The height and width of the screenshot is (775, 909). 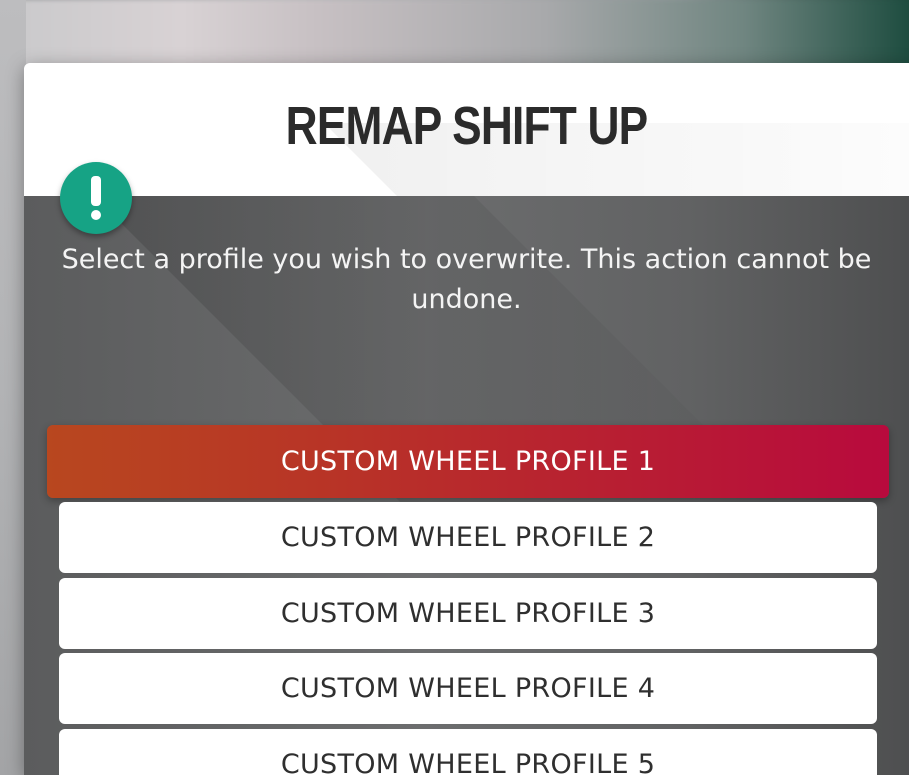 What do you see at coordinates (468, 537) in the screenshot?
I see `profile-button-2: CUSTOM WHEEL PROFILE 2` at bounding box center [468, 537].